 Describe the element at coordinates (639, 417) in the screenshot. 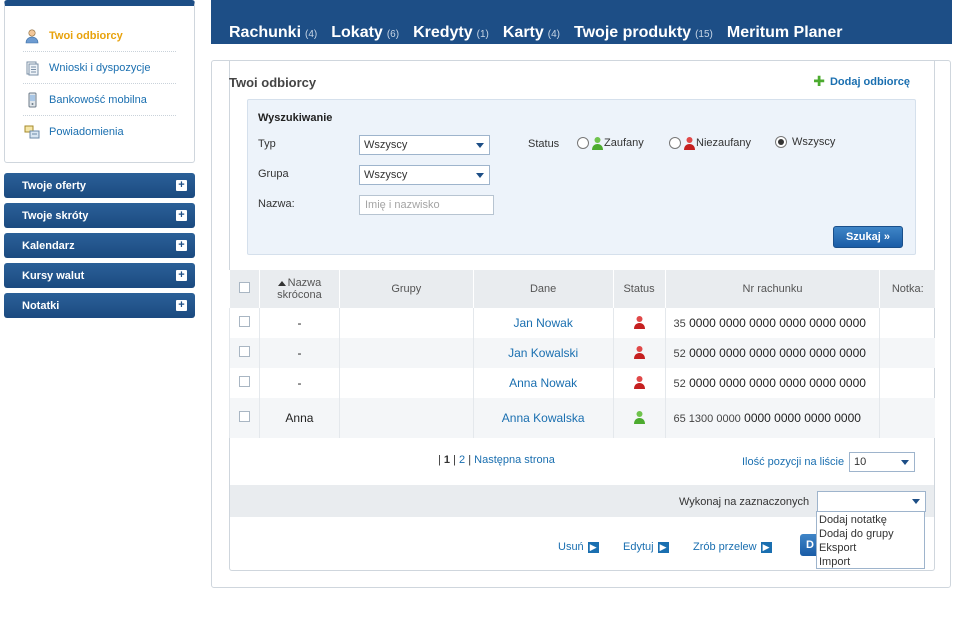

I see `trusted-person-icon` at that location.